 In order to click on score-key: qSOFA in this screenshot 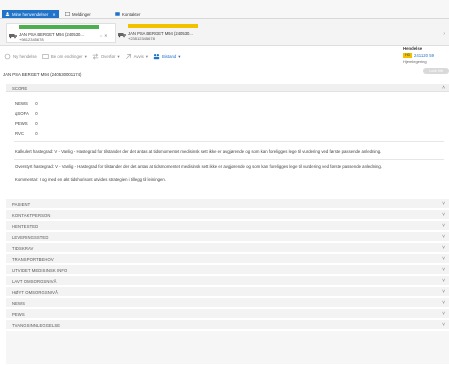, I will do `click(22, 113)`.